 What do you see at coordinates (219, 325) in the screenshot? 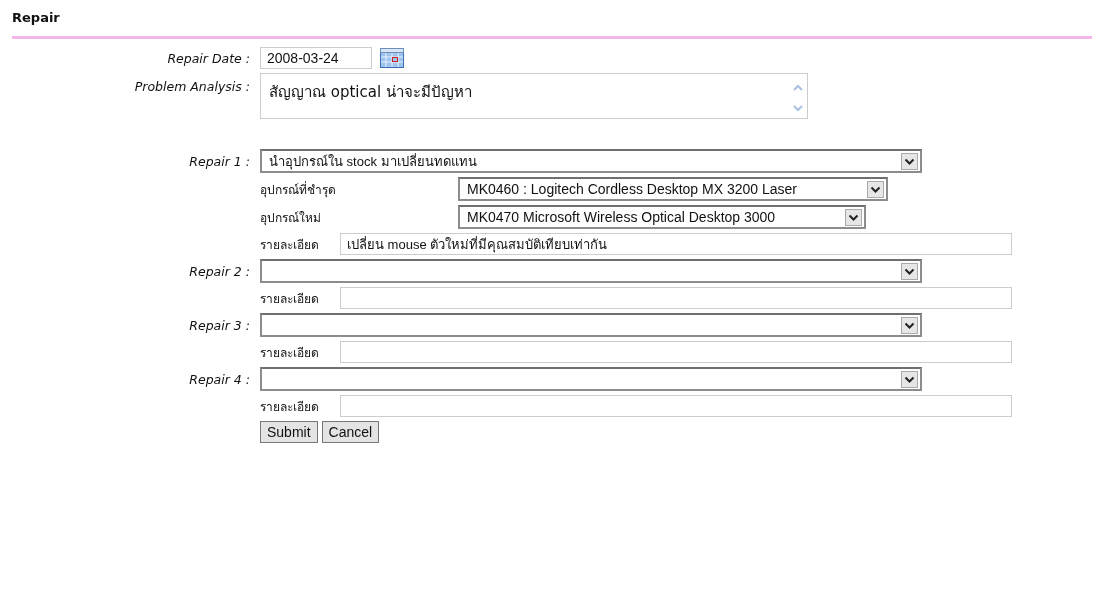
I see `field-label: Repair 3 :` at bounding box center [219, 325].